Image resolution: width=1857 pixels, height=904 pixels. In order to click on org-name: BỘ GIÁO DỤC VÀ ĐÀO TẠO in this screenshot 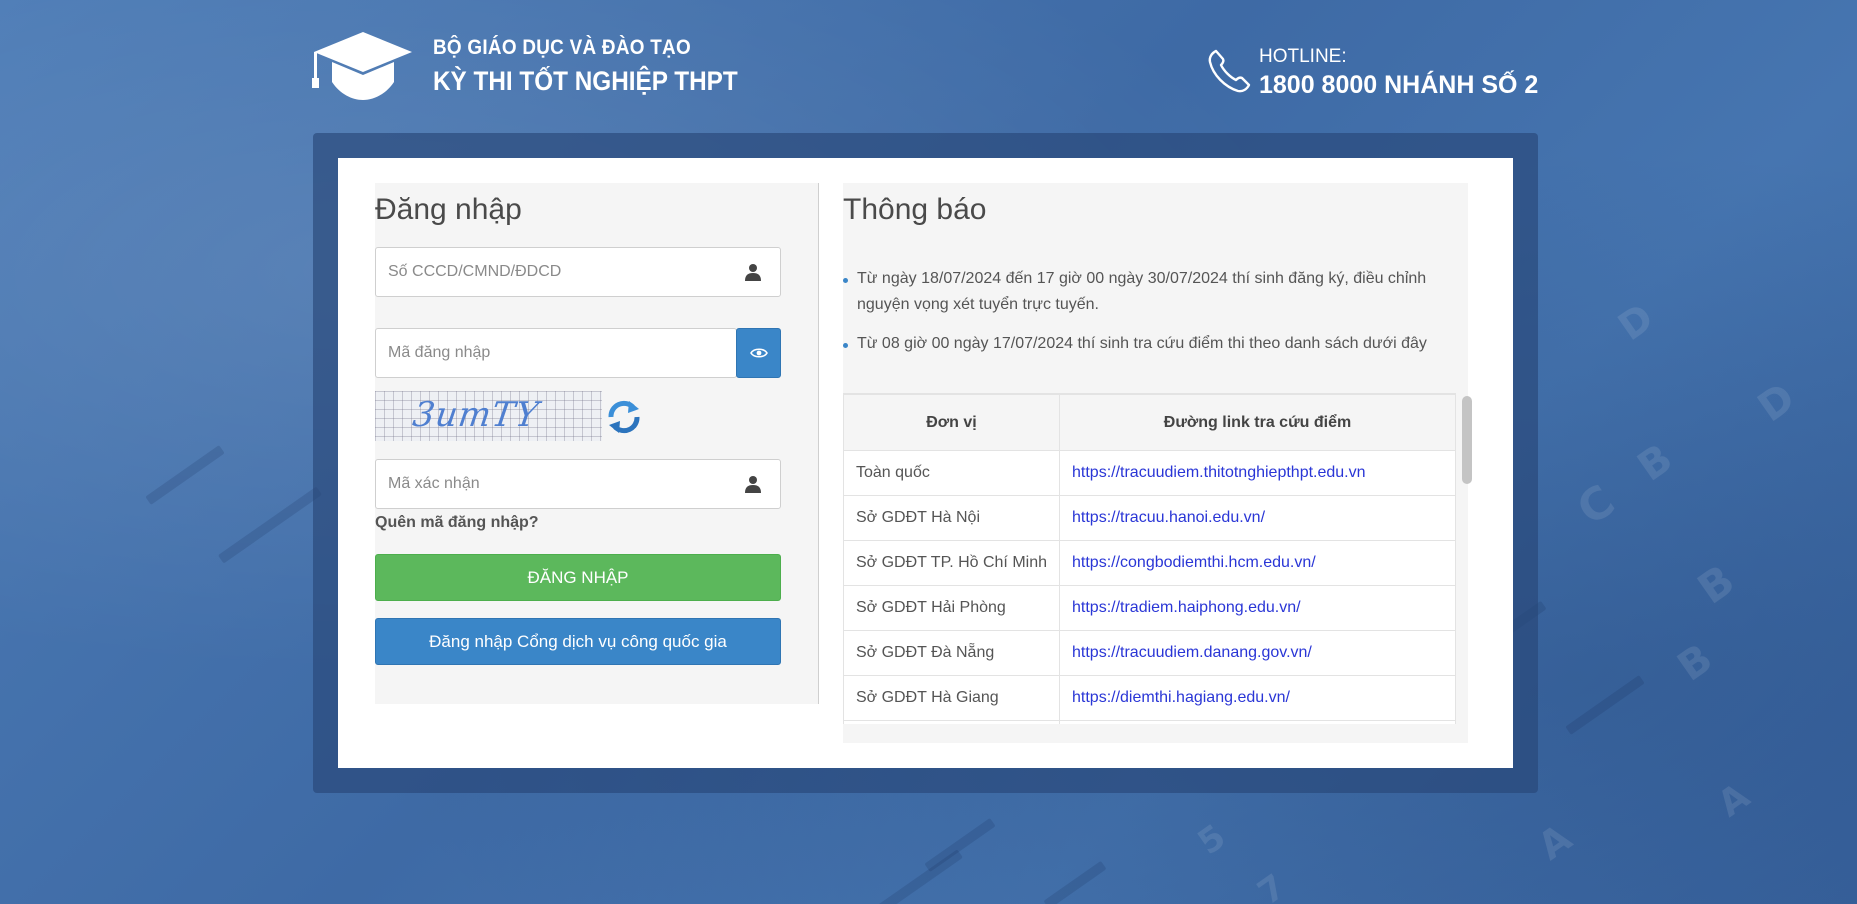, I will do `click(562, 47)`.